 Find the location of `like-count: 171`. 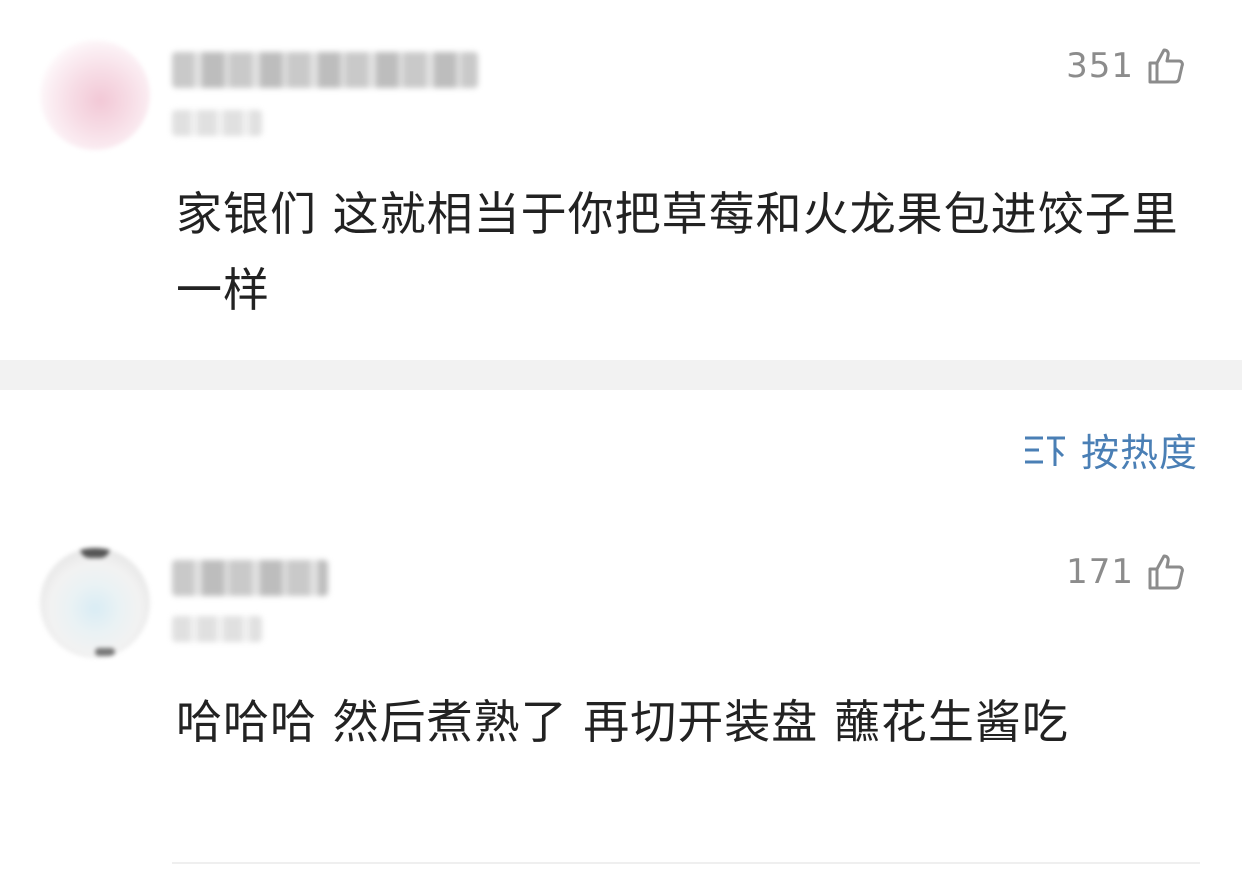

like-count: 171 is located at coordinates (1100, 572).